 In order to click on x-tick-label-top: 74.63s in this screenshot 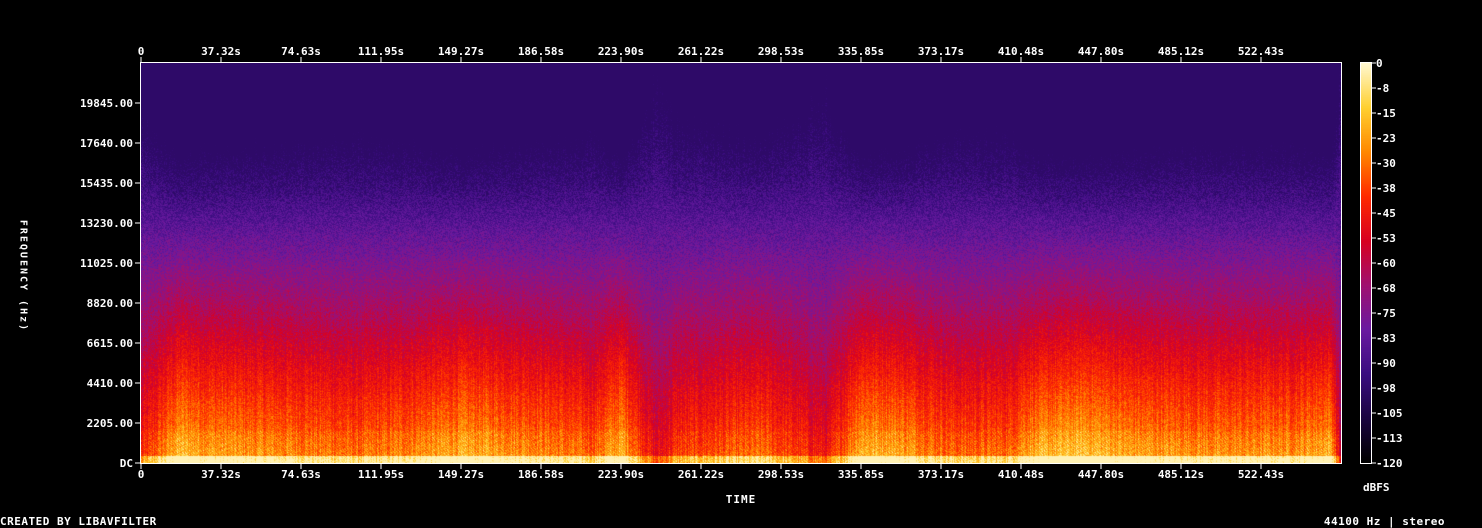, I will do `click(301, 51)`.